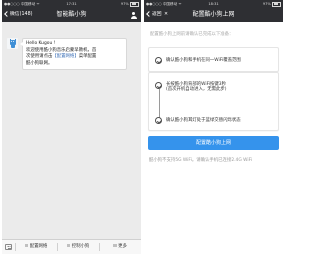  I want to click on step-2-subtext: (首次开机自动进入，无需此步), so click(196, 90).